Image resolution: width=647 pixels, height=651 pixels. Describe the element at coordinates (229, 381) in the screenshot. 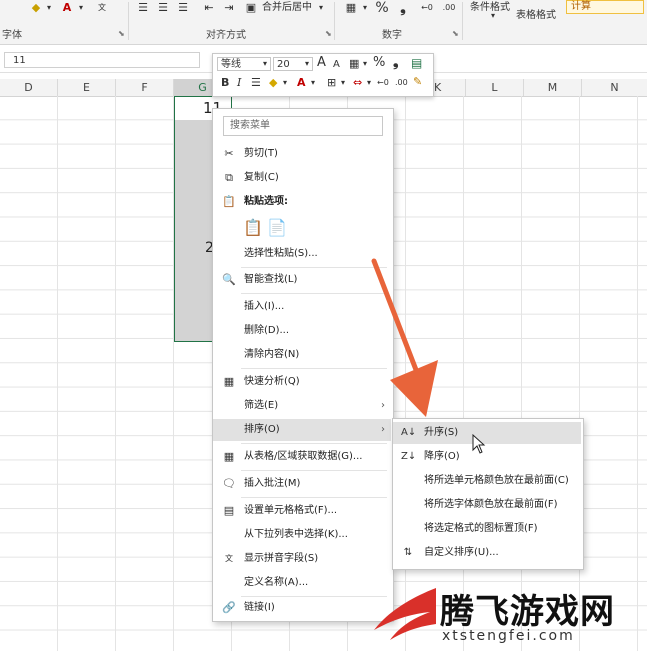

I see `quick-analysis-icon: ▦` at that location.